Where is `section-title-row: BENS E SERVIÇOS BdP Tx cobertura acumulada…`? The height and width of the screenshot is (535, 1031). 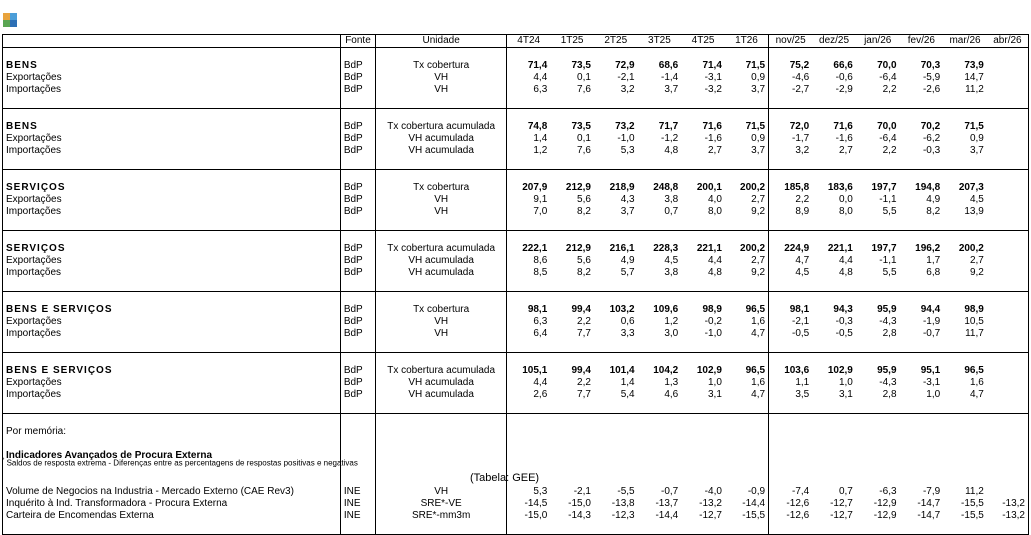 section-title-row: BENS E SERVIÇOS BdP Tx cobertura acumulada… is located at coordinates (516, 371).